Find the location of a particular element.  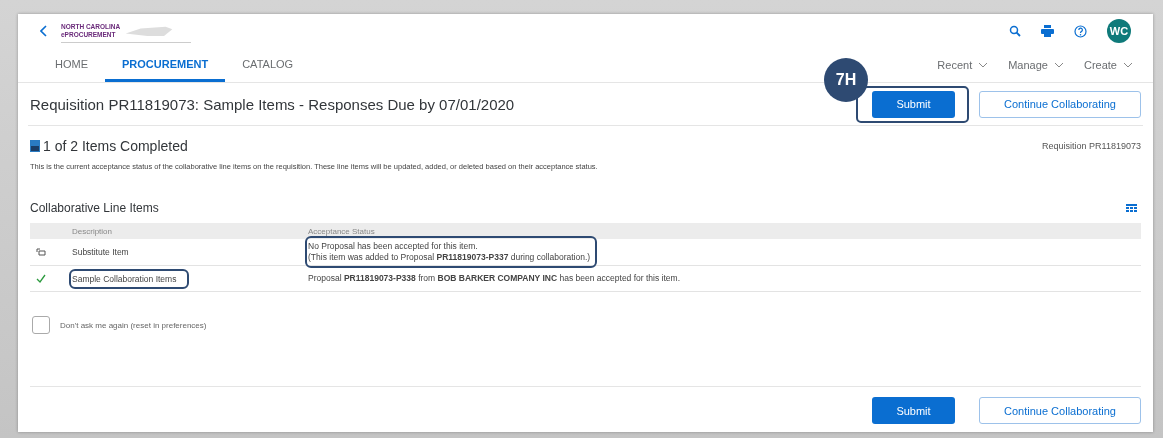

table-settings-icon is located at coordinates (1131, 208).